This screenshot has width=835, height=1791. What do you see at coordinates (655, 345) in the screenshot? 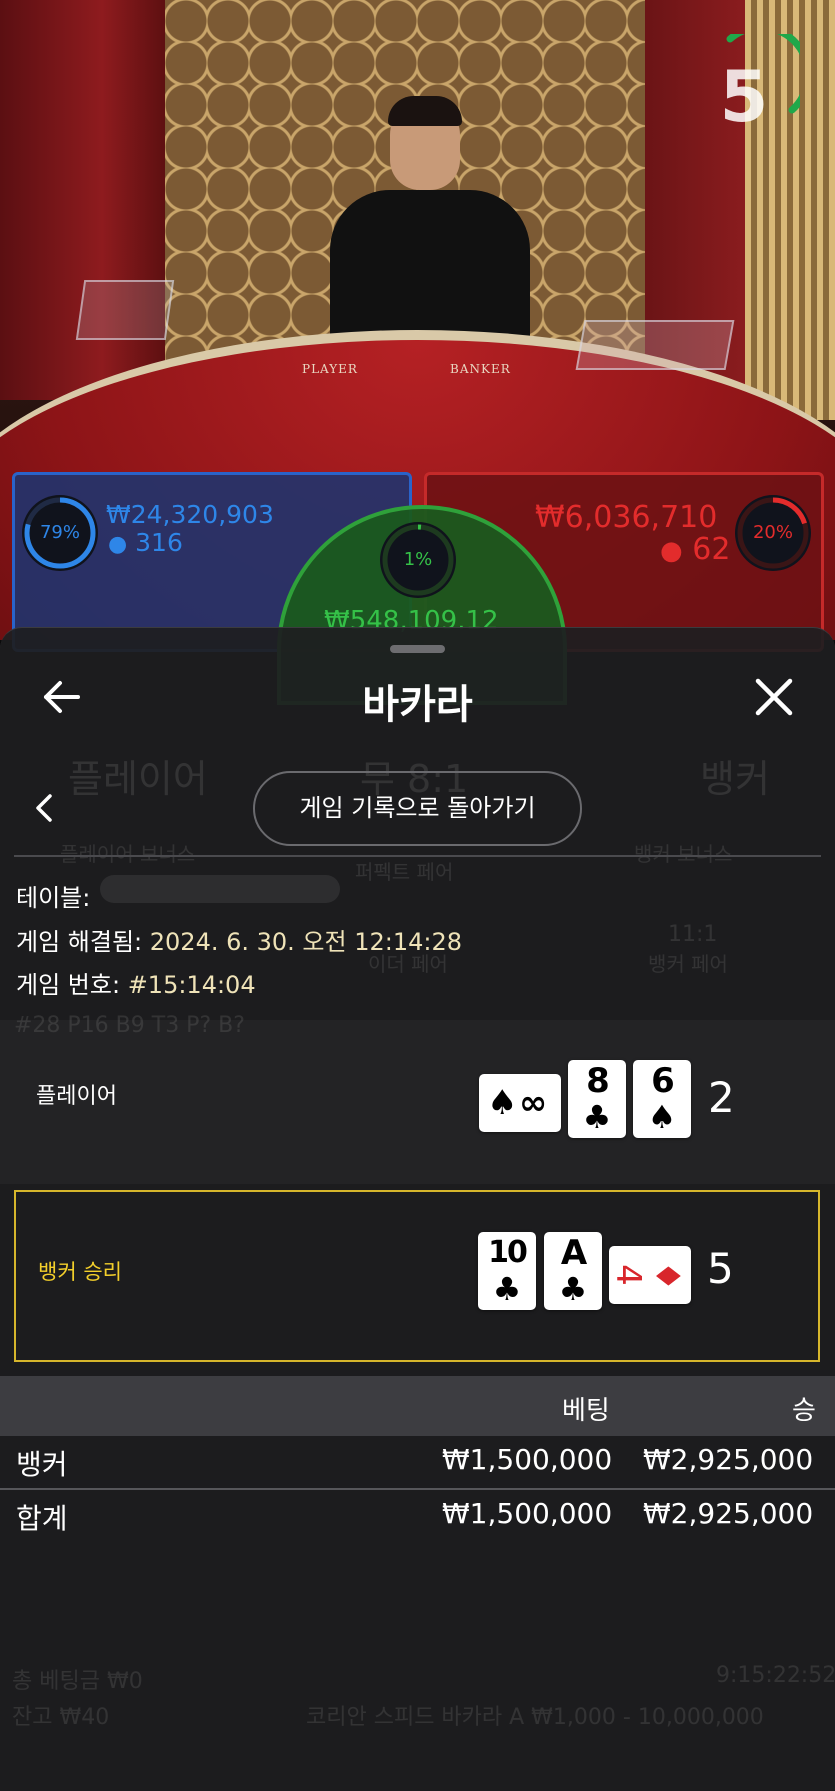
I see `card-shoe-right` at bounding box center [655, 345].